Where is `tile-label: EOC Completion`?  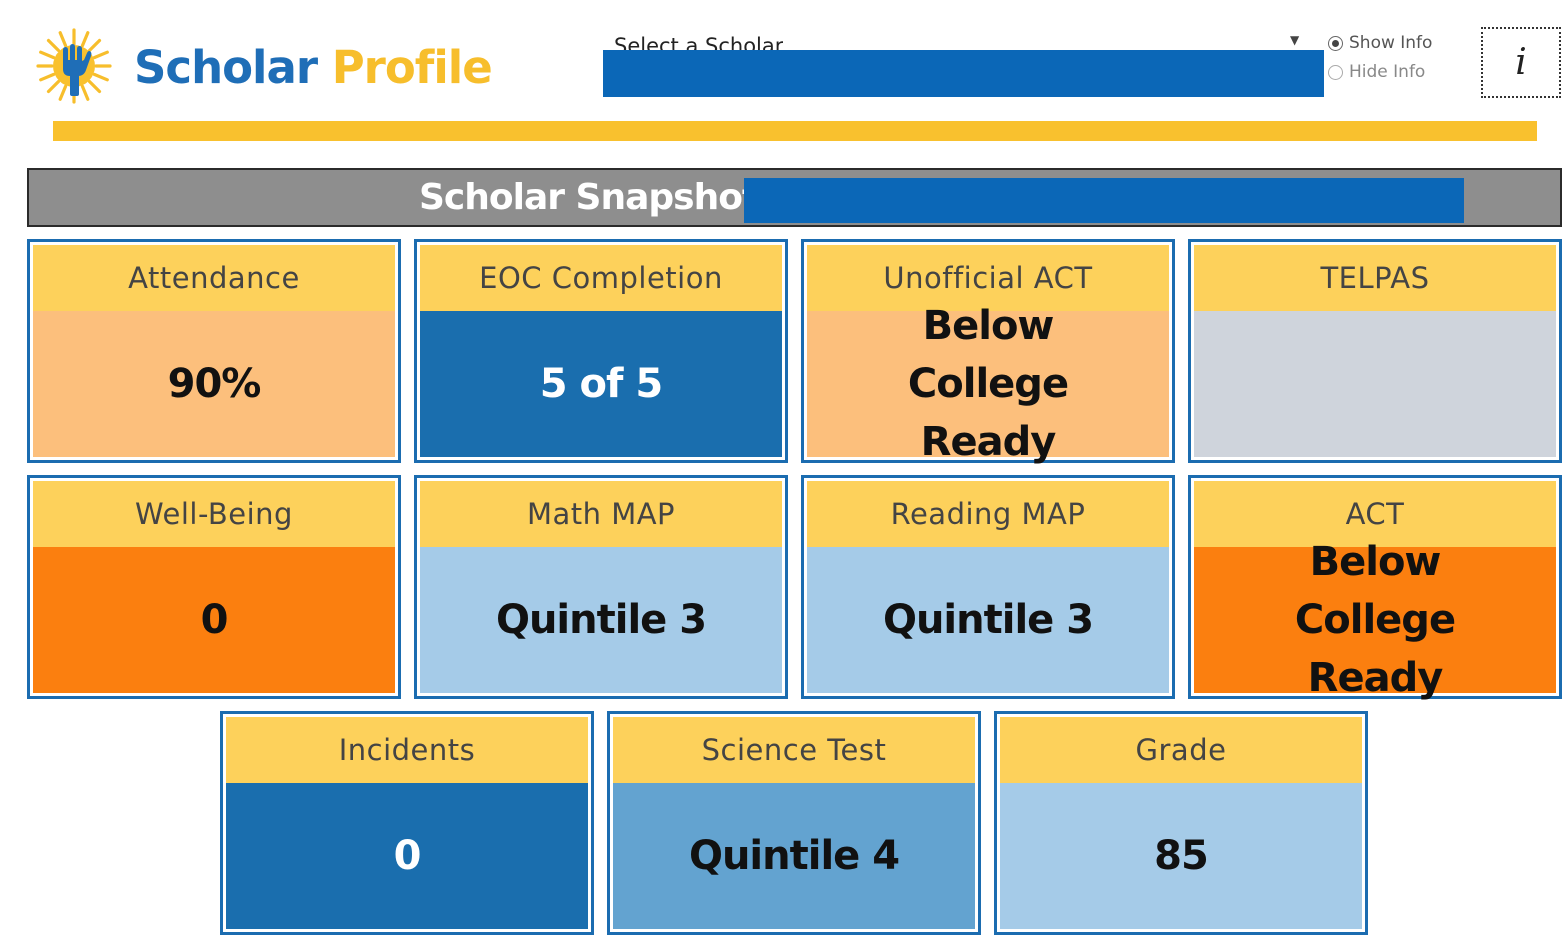 tile-label: EOC Completion is located at coordinates (601, 278).